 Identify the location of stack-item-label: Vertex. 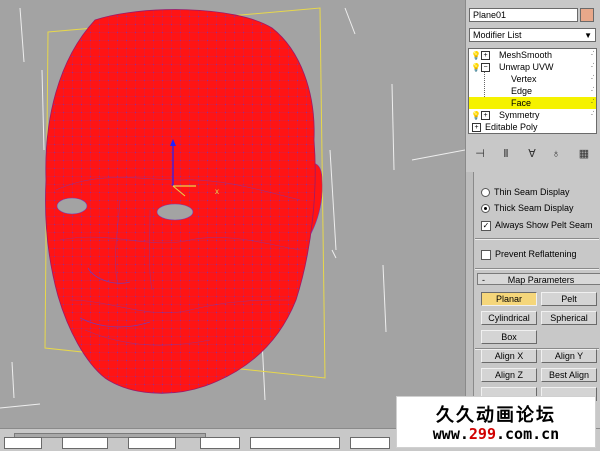
(524, 79).